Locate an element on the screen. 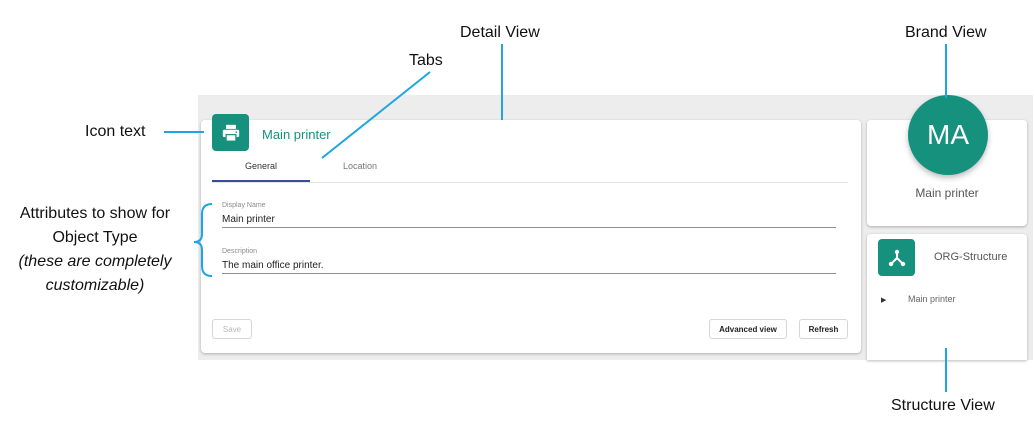 The width and height of the screenshot is (1034, 425). callout-detail-view: Detail View is located at coordinates (500, 32).